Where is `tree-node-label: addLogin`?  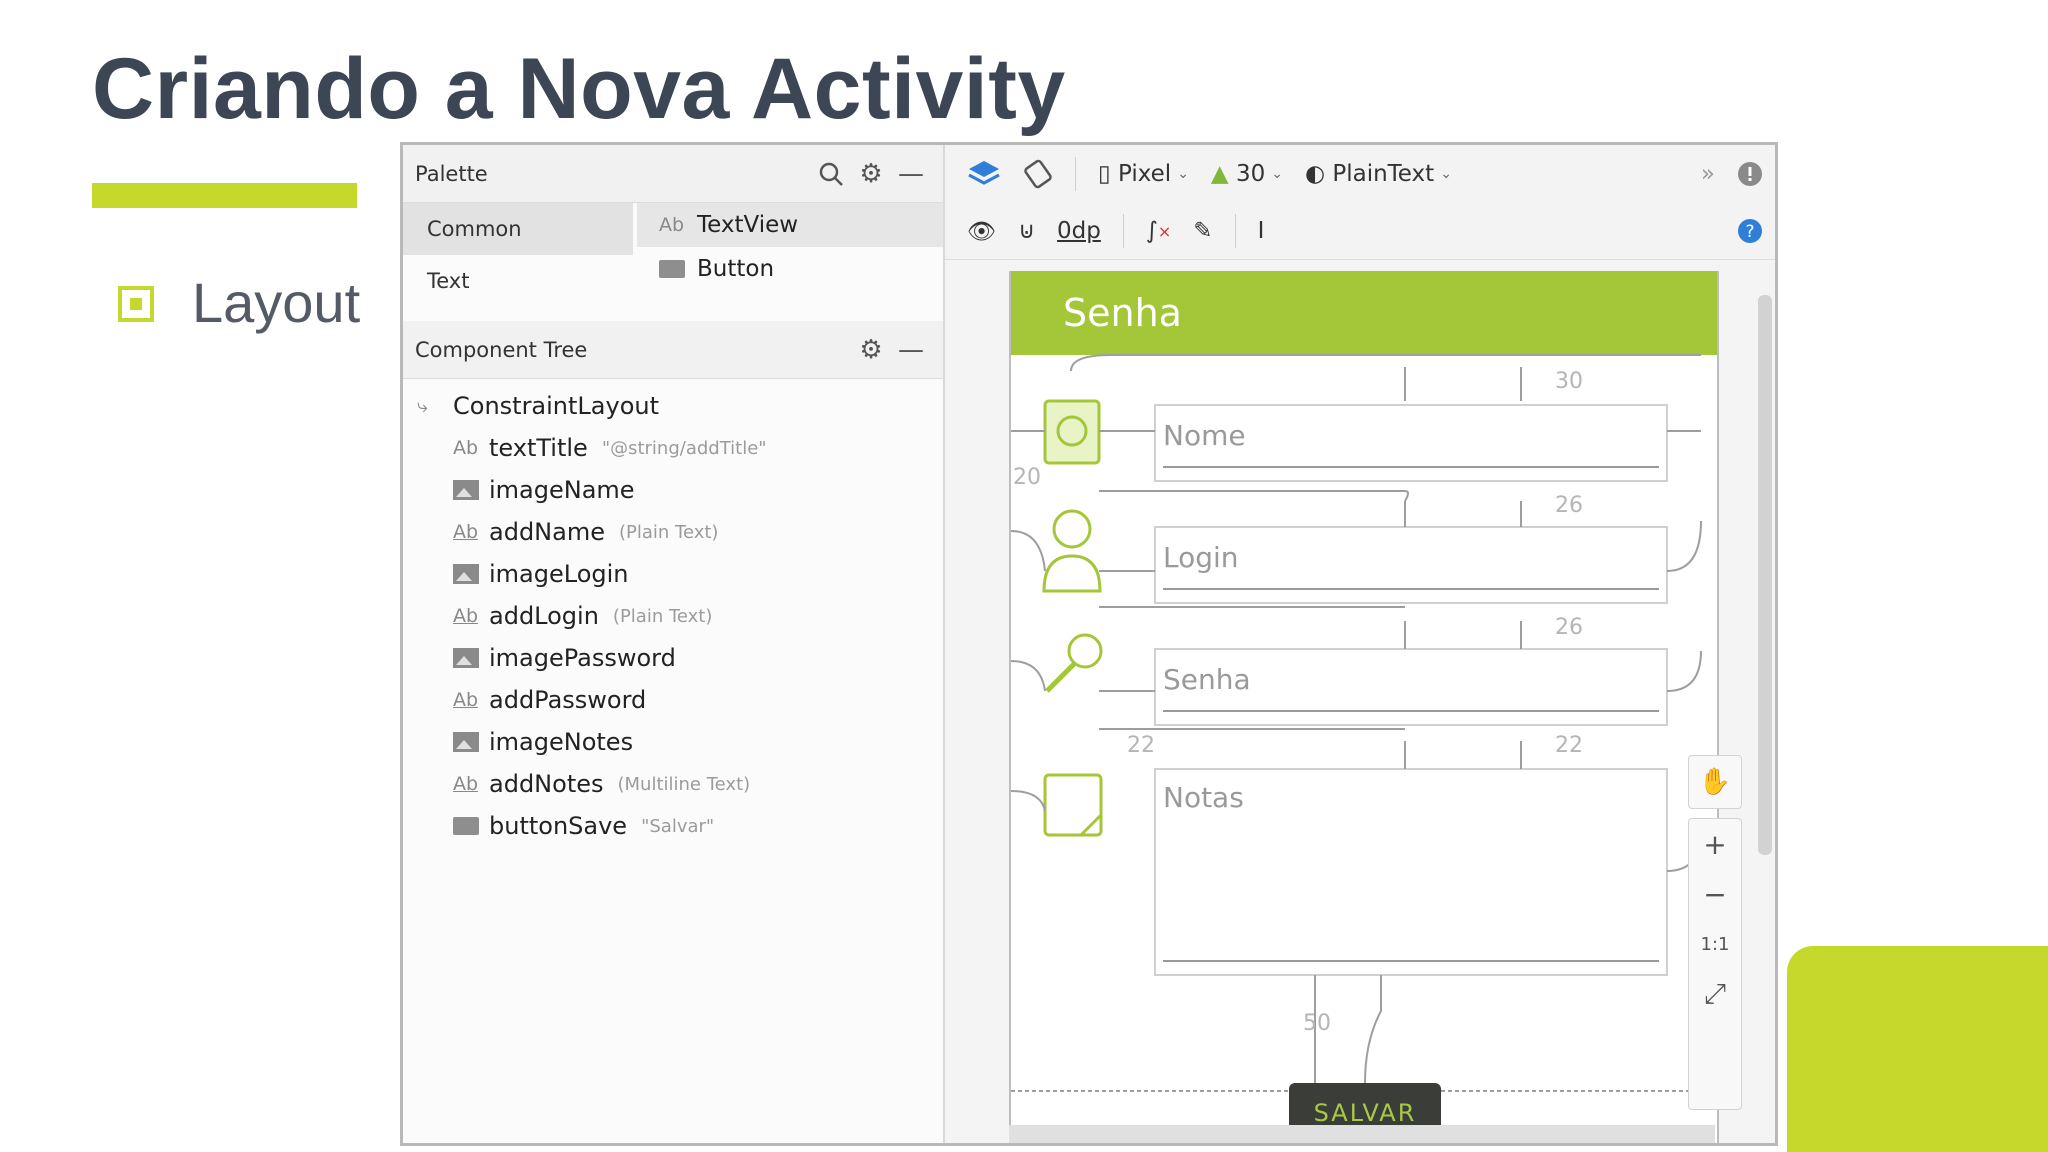
tree-node-label: addLogin is located at coordinates (544, 616).